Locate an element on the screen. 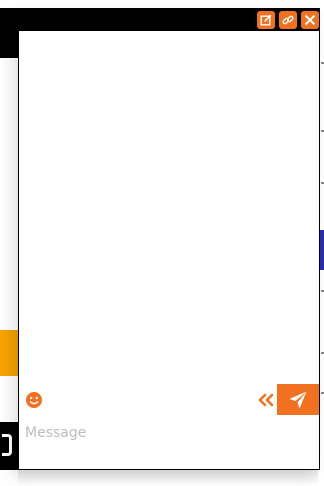 The height and width of the screenshot is (486, 324). close-icon is located at coordinates (310, 20).